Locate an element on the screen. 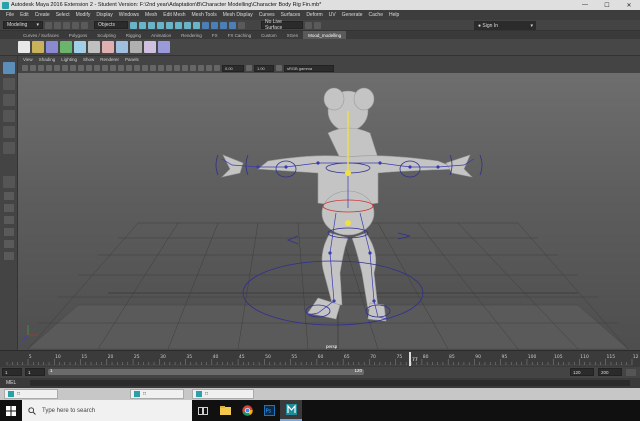 Image resolution: width=640 pixels, height=421 pixels. panel-menu-lighting: Lighting is located at coordinates (69, 59).